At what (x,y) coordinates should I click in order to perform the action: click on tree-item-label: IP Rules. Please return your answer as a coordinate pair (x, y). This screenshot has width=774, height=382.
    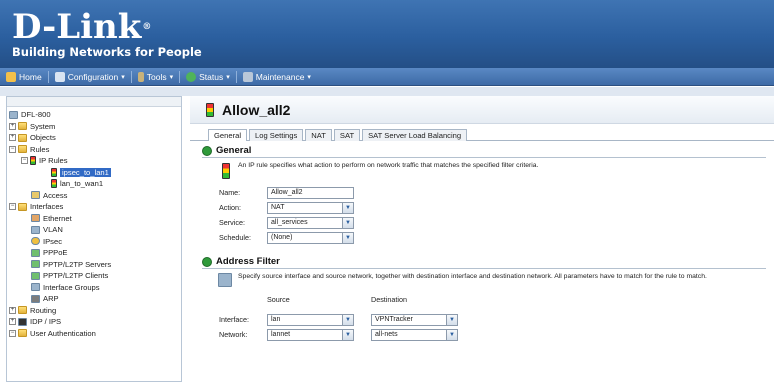
    Looking at the image, I should click on (53, 161).